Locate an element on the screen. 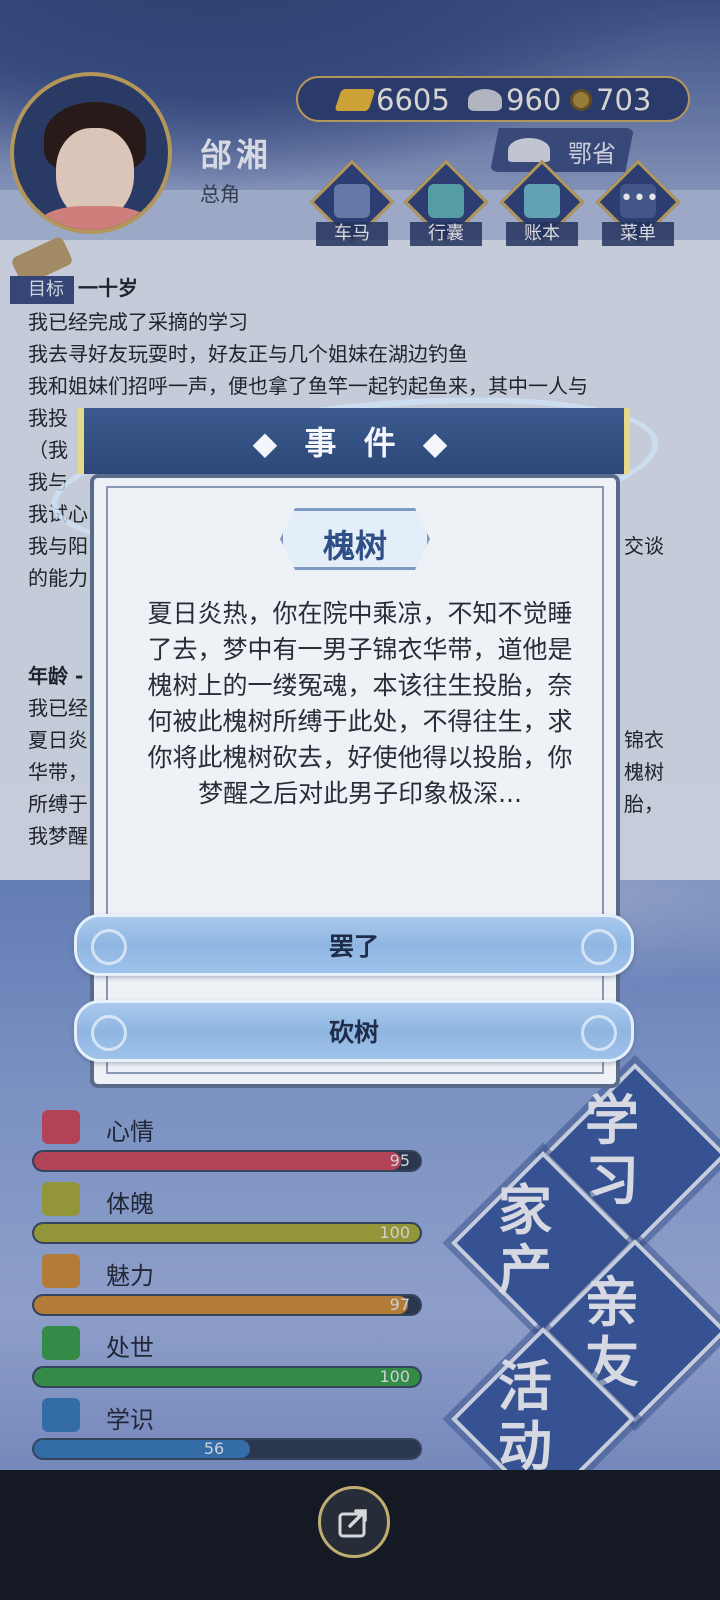  choice-label: 砍树 is located at coordinates (353, 1032).